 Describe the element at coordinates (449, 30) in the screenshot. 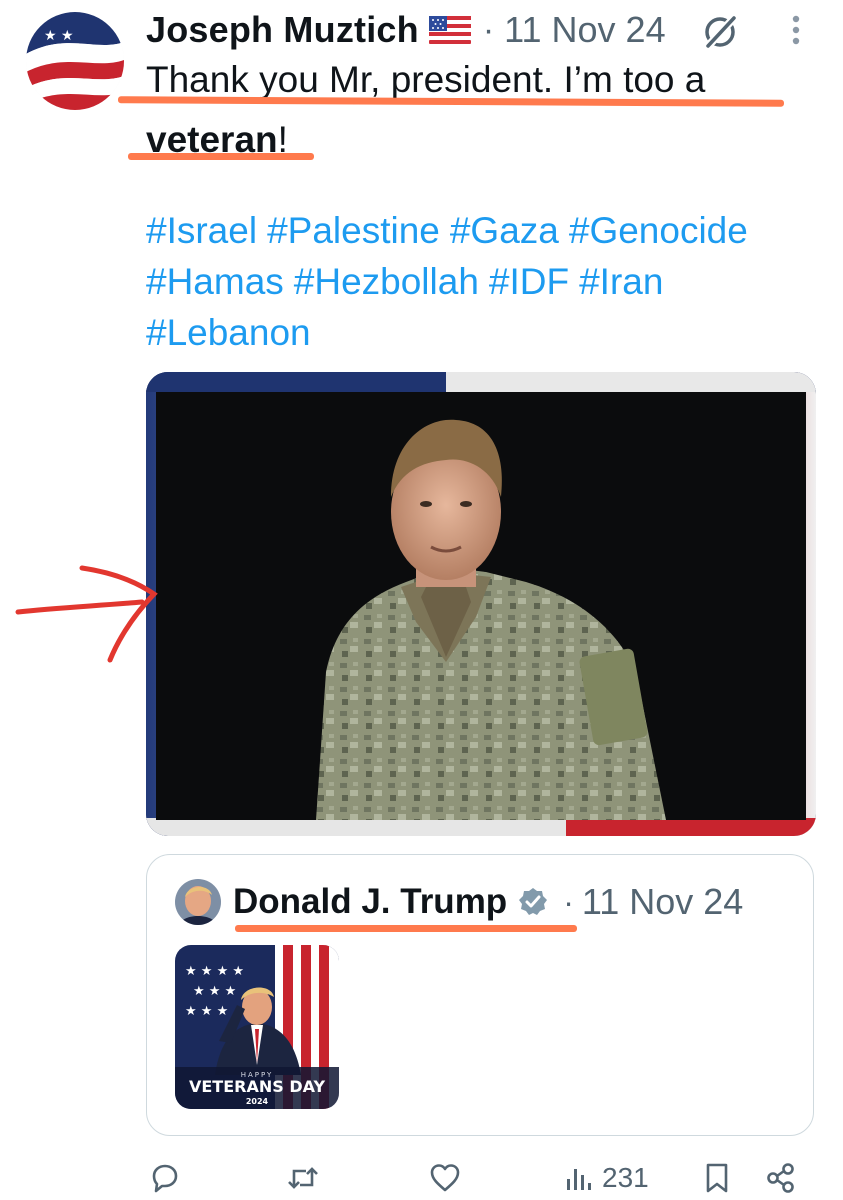

I see `us-flag-icon` at that location.